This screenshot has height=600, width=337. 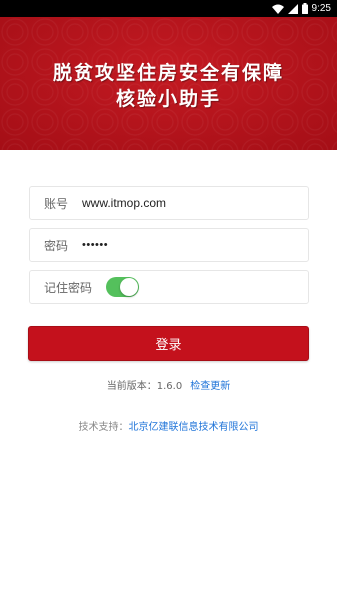 I want to click on status-icons: 9:25, so click(x=301, y=9).